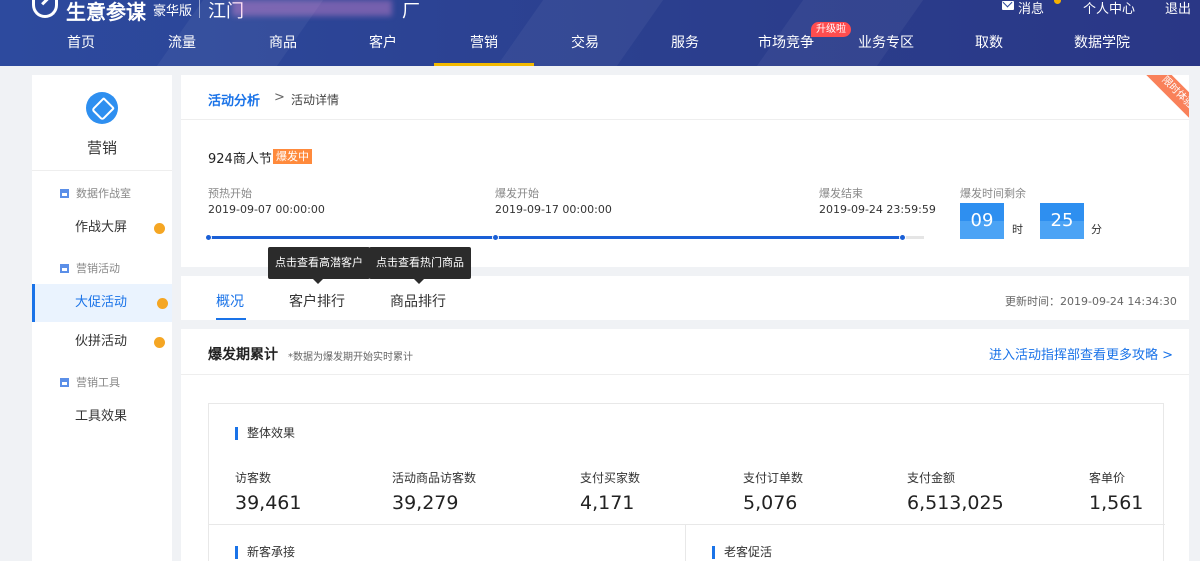 This screenshot has width=1200, height=561. I want to click on countdown-minutes-value: 25, so click(1062, 220).